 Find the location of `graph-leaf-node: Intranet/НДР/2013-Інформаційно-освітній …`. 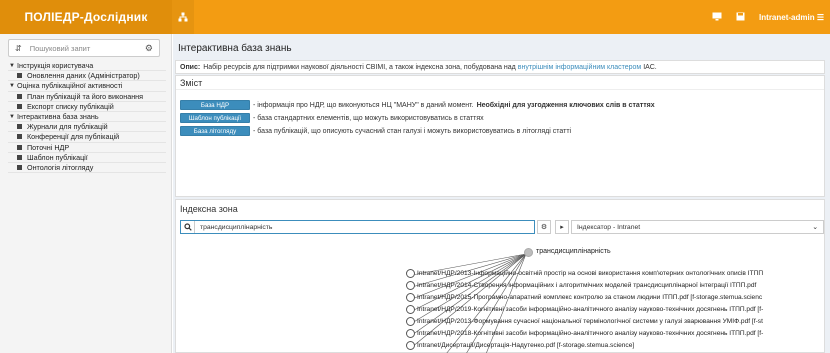

graph-leaf-node: Intranet/НДР/2013-Інформаційно-освітній … is located at coordinates (584, 273).